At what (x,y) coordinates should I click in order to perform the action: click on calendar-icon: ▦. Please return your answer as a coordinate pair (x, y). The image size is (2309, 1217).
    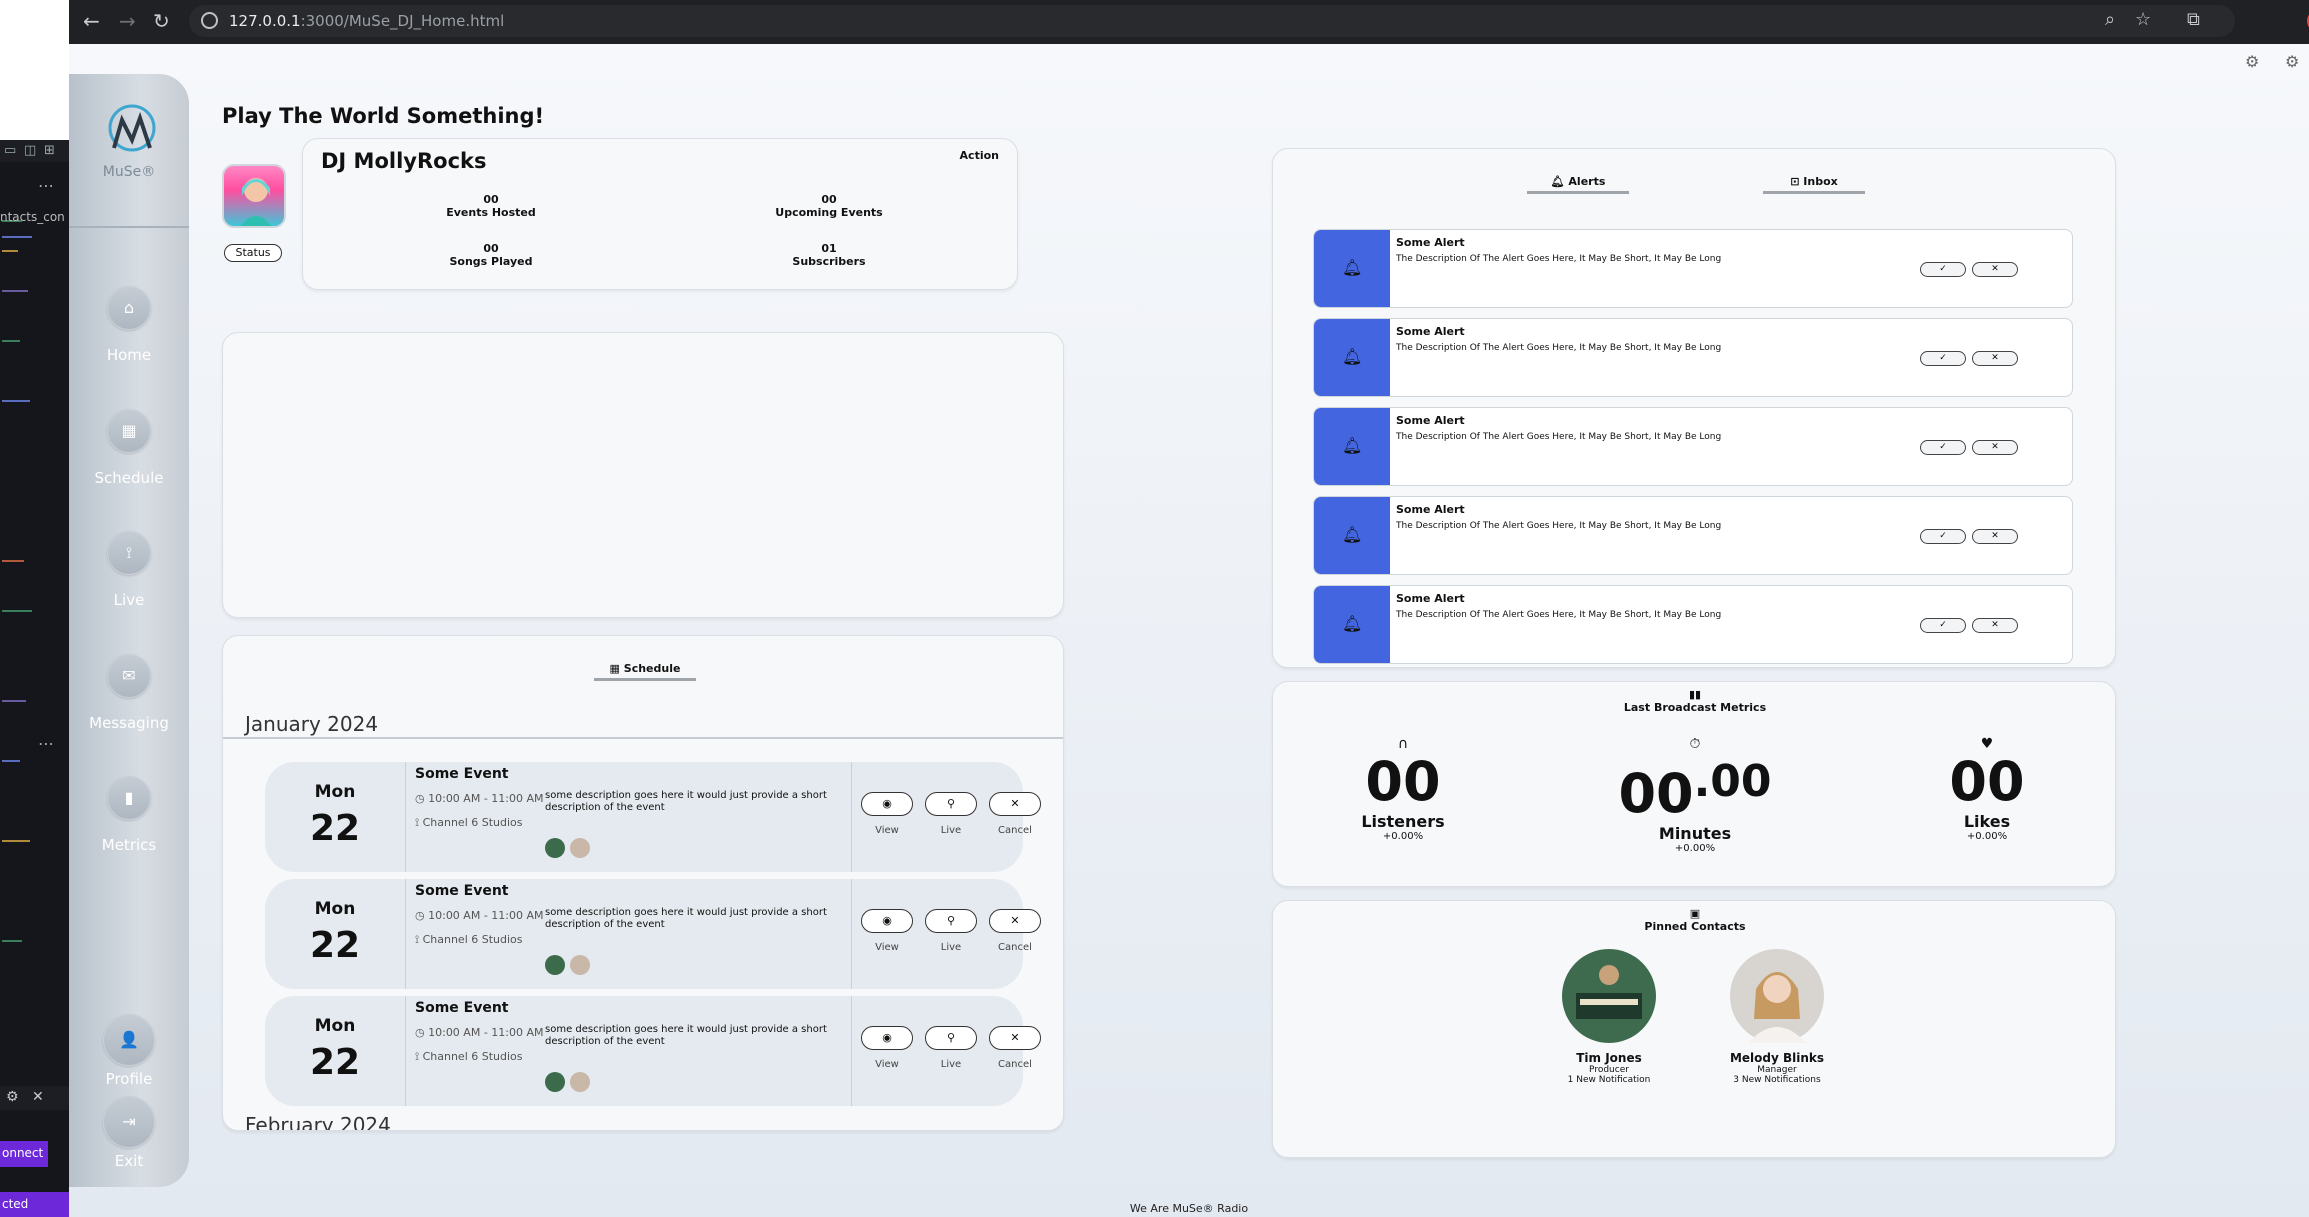
    Looking at the image, I should click on (129, 431).